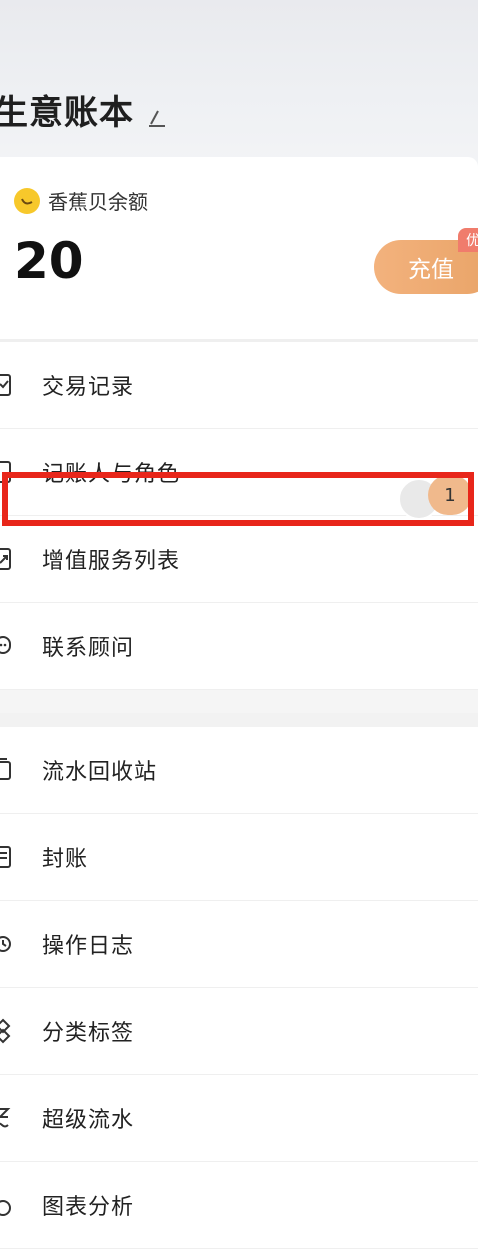  Describe the element at coordinates (239, 385) in the screenshot. I see `menu-item-transactions: 交易记录` at that location.